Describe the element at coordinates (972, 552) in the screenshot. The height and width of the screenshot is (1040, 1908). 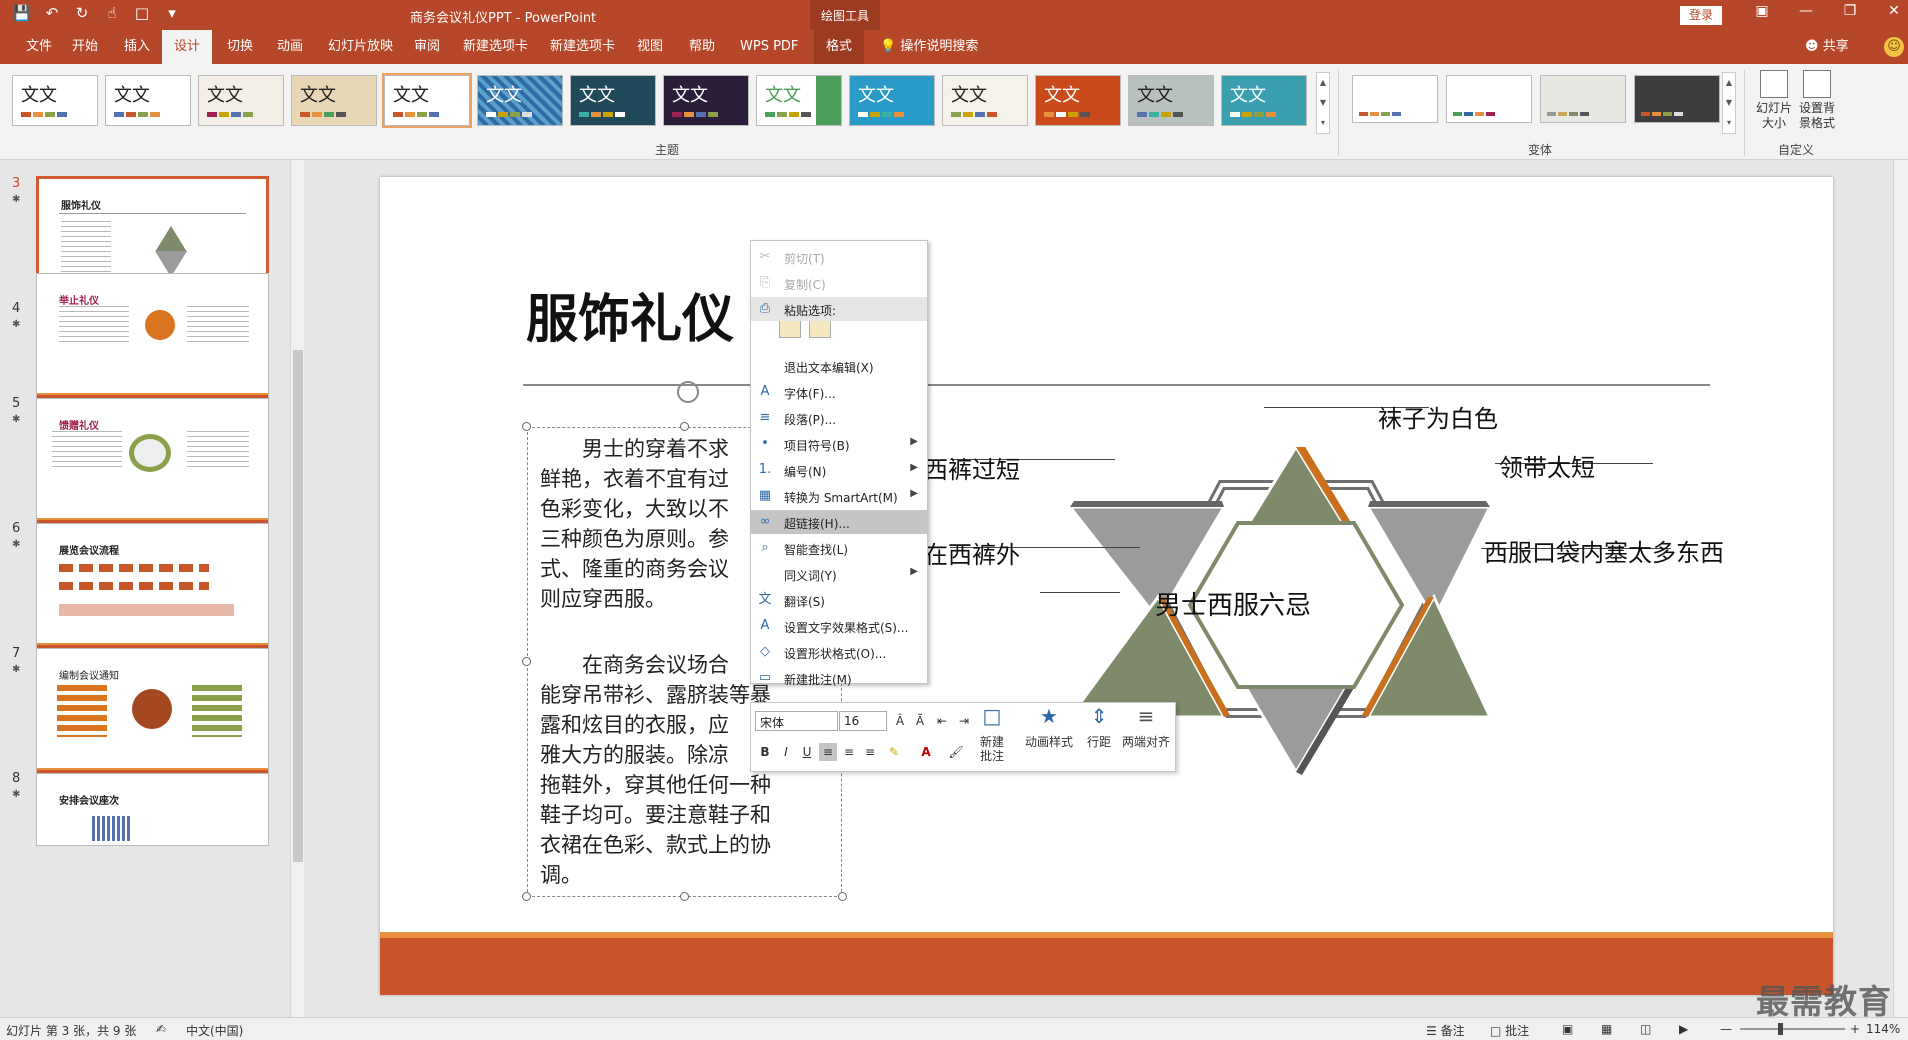
I see `diagram-label-outside-trousers: 在西裤外` at that location.